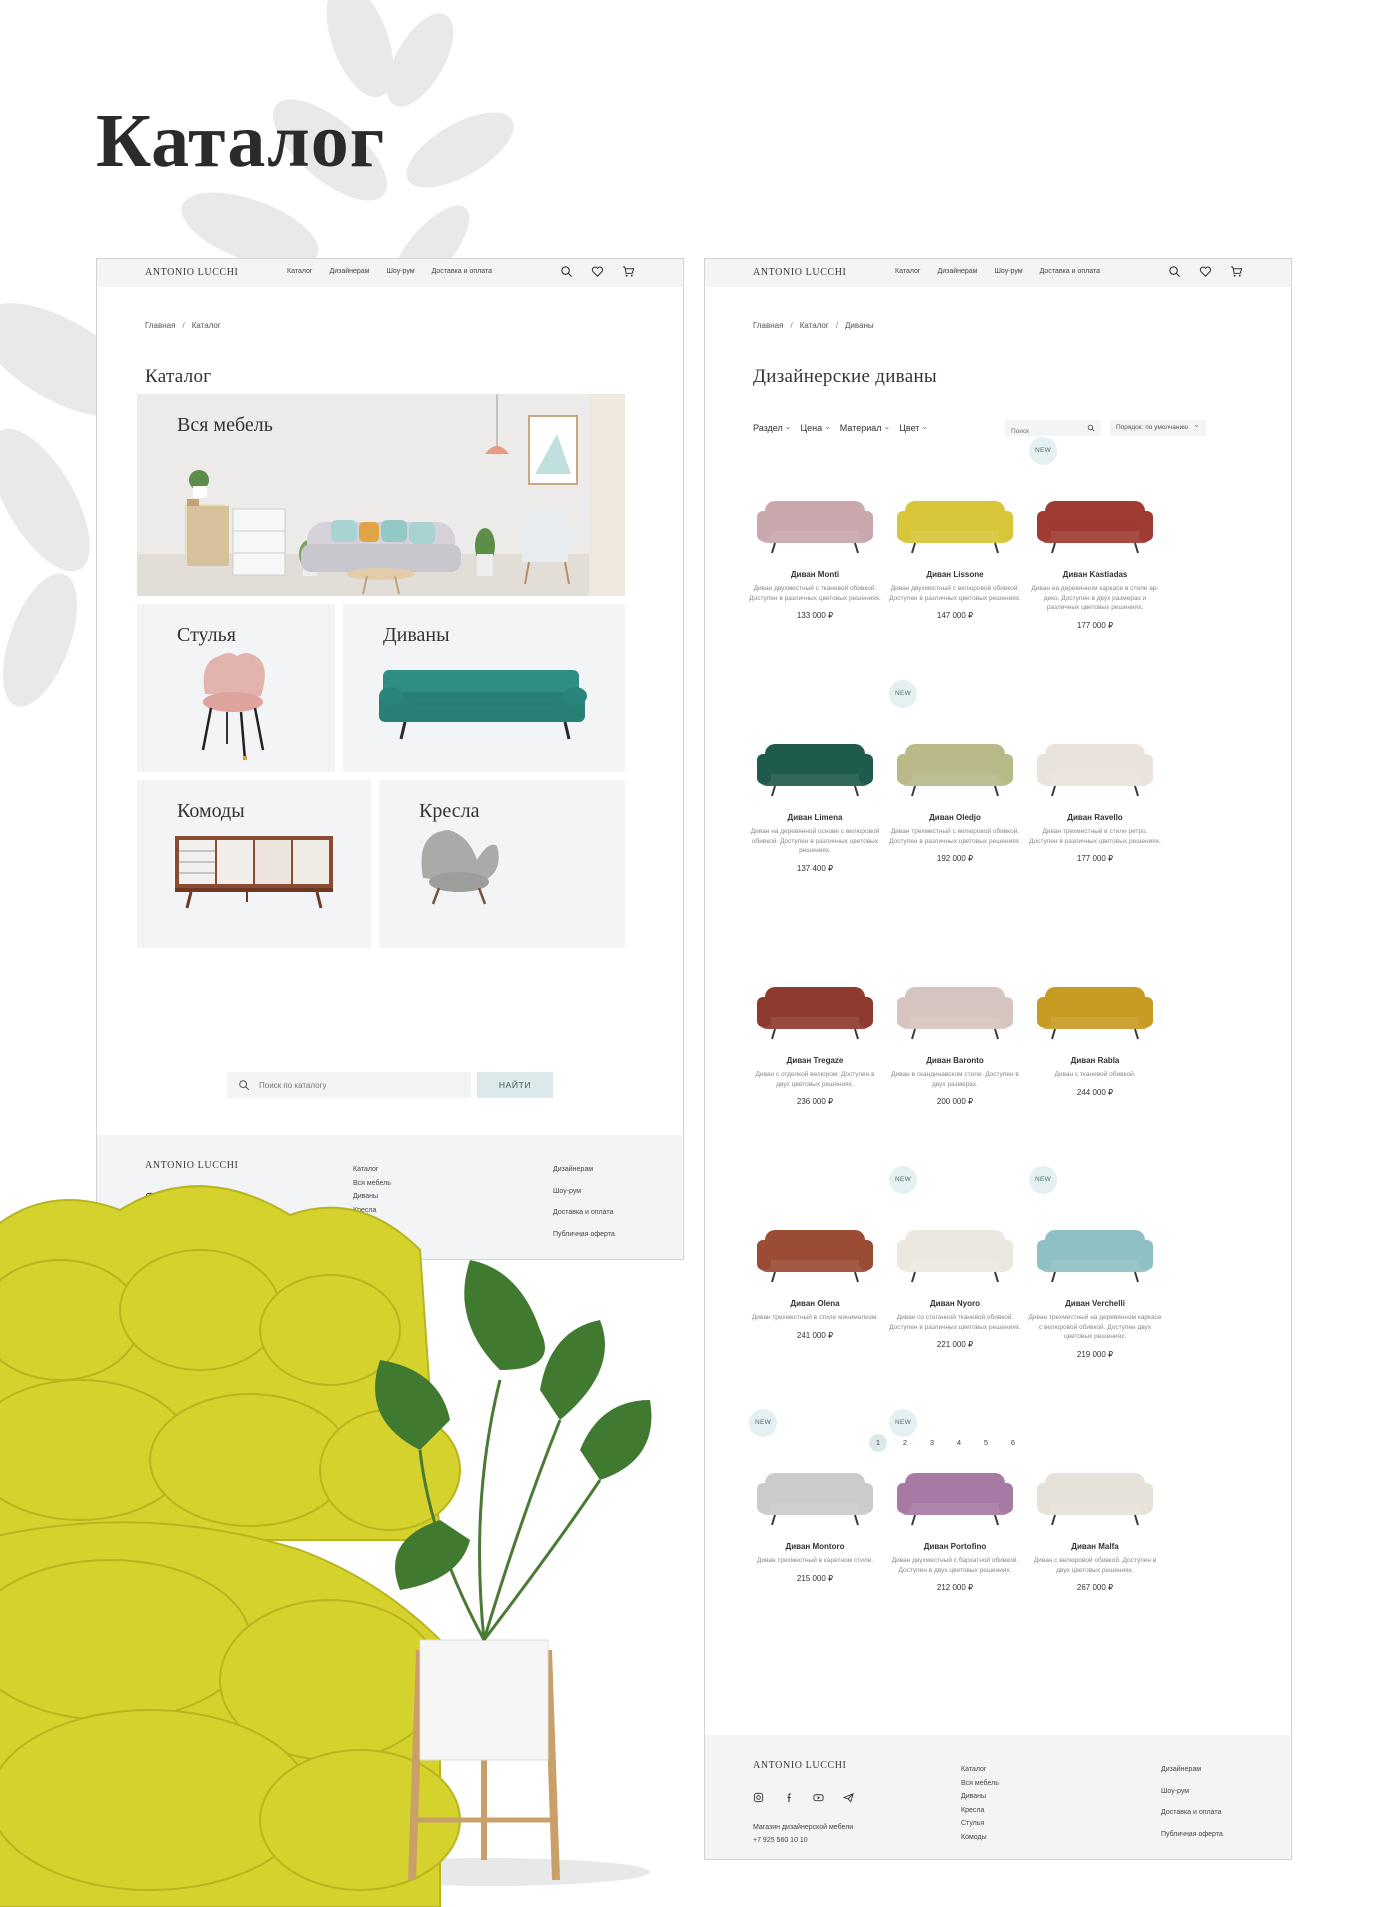 Image resolution: width=1400 pixels, height=1907 pixels. I want to click on page-number-button: 5, so click(986, 1443).